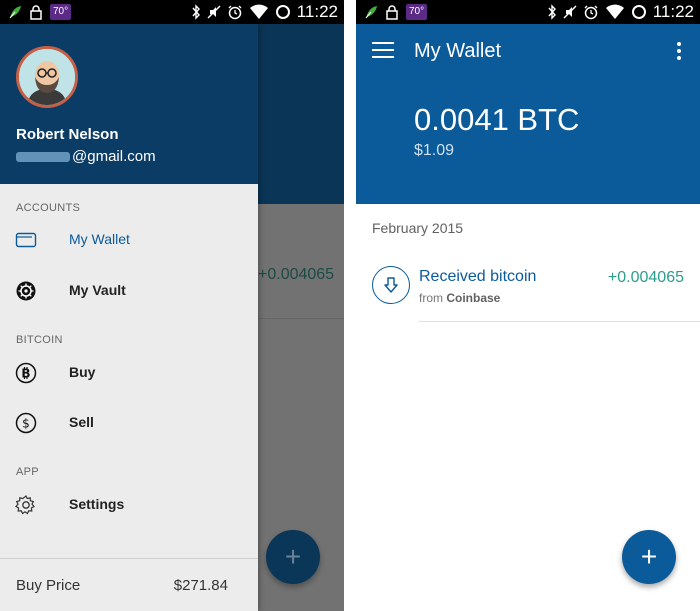 Image resolution: width=700 pixels, height=611 pixels. I want to click on drawer-item-settings: Settings, so click(129, 505).